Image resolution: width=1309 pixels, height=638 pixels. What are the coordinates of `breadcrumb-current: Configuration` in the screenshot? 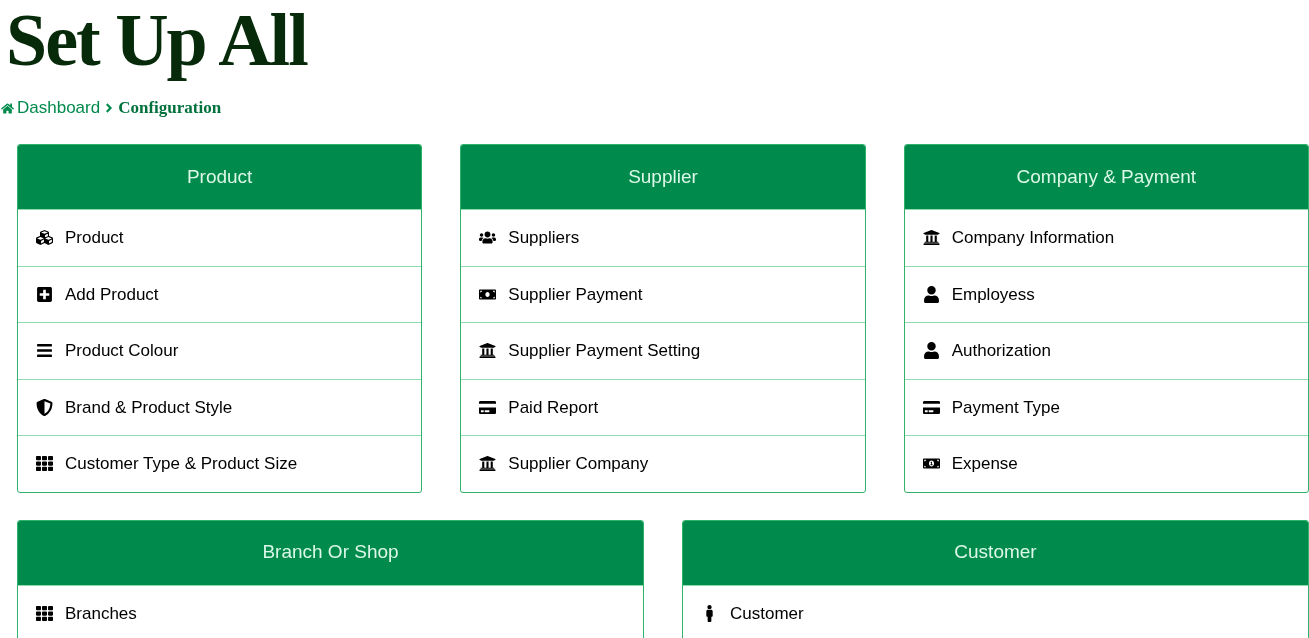 It's located at (170, 108).